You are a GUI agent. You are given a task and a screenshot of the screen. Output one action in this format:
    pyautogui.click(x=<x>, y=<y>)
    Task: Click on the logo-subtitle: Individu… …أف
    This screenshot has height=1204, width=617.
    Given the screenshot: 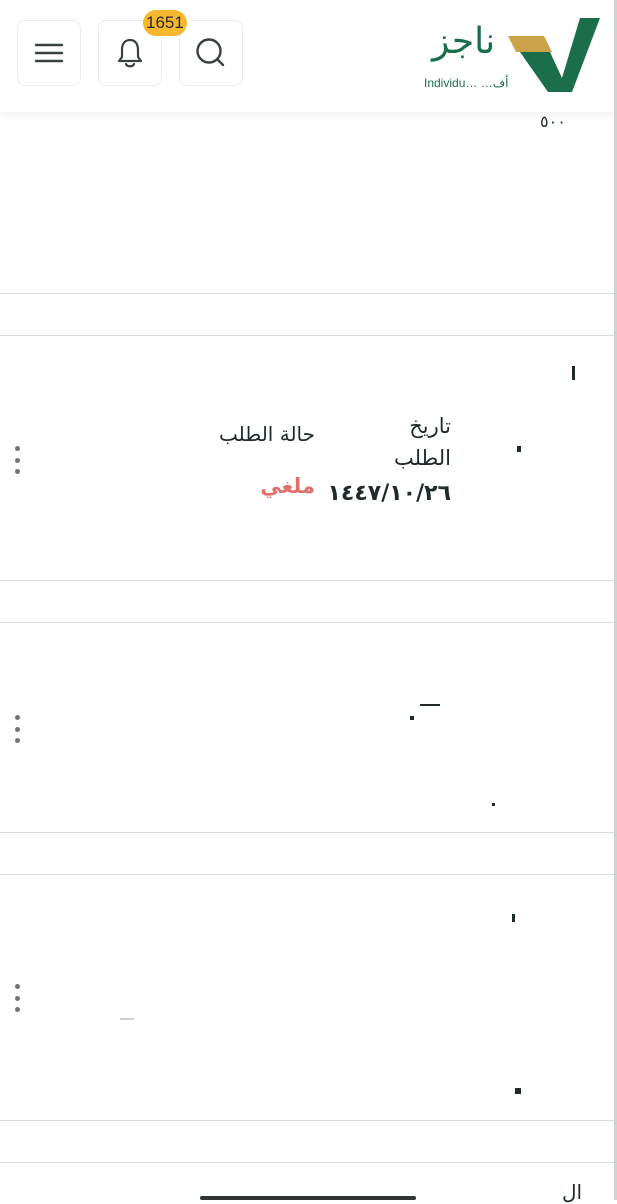 What is the action you would take?
    pyautogui.click(x=466, y=83)
    